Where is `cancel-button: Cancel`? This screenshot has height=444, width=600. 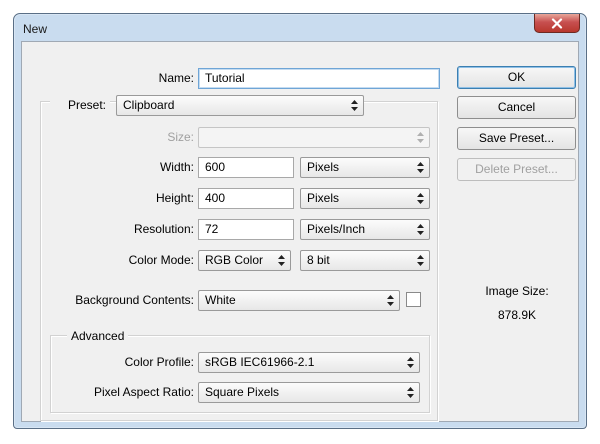 cancel-button: Cancel is located at coordinates (516, 107).